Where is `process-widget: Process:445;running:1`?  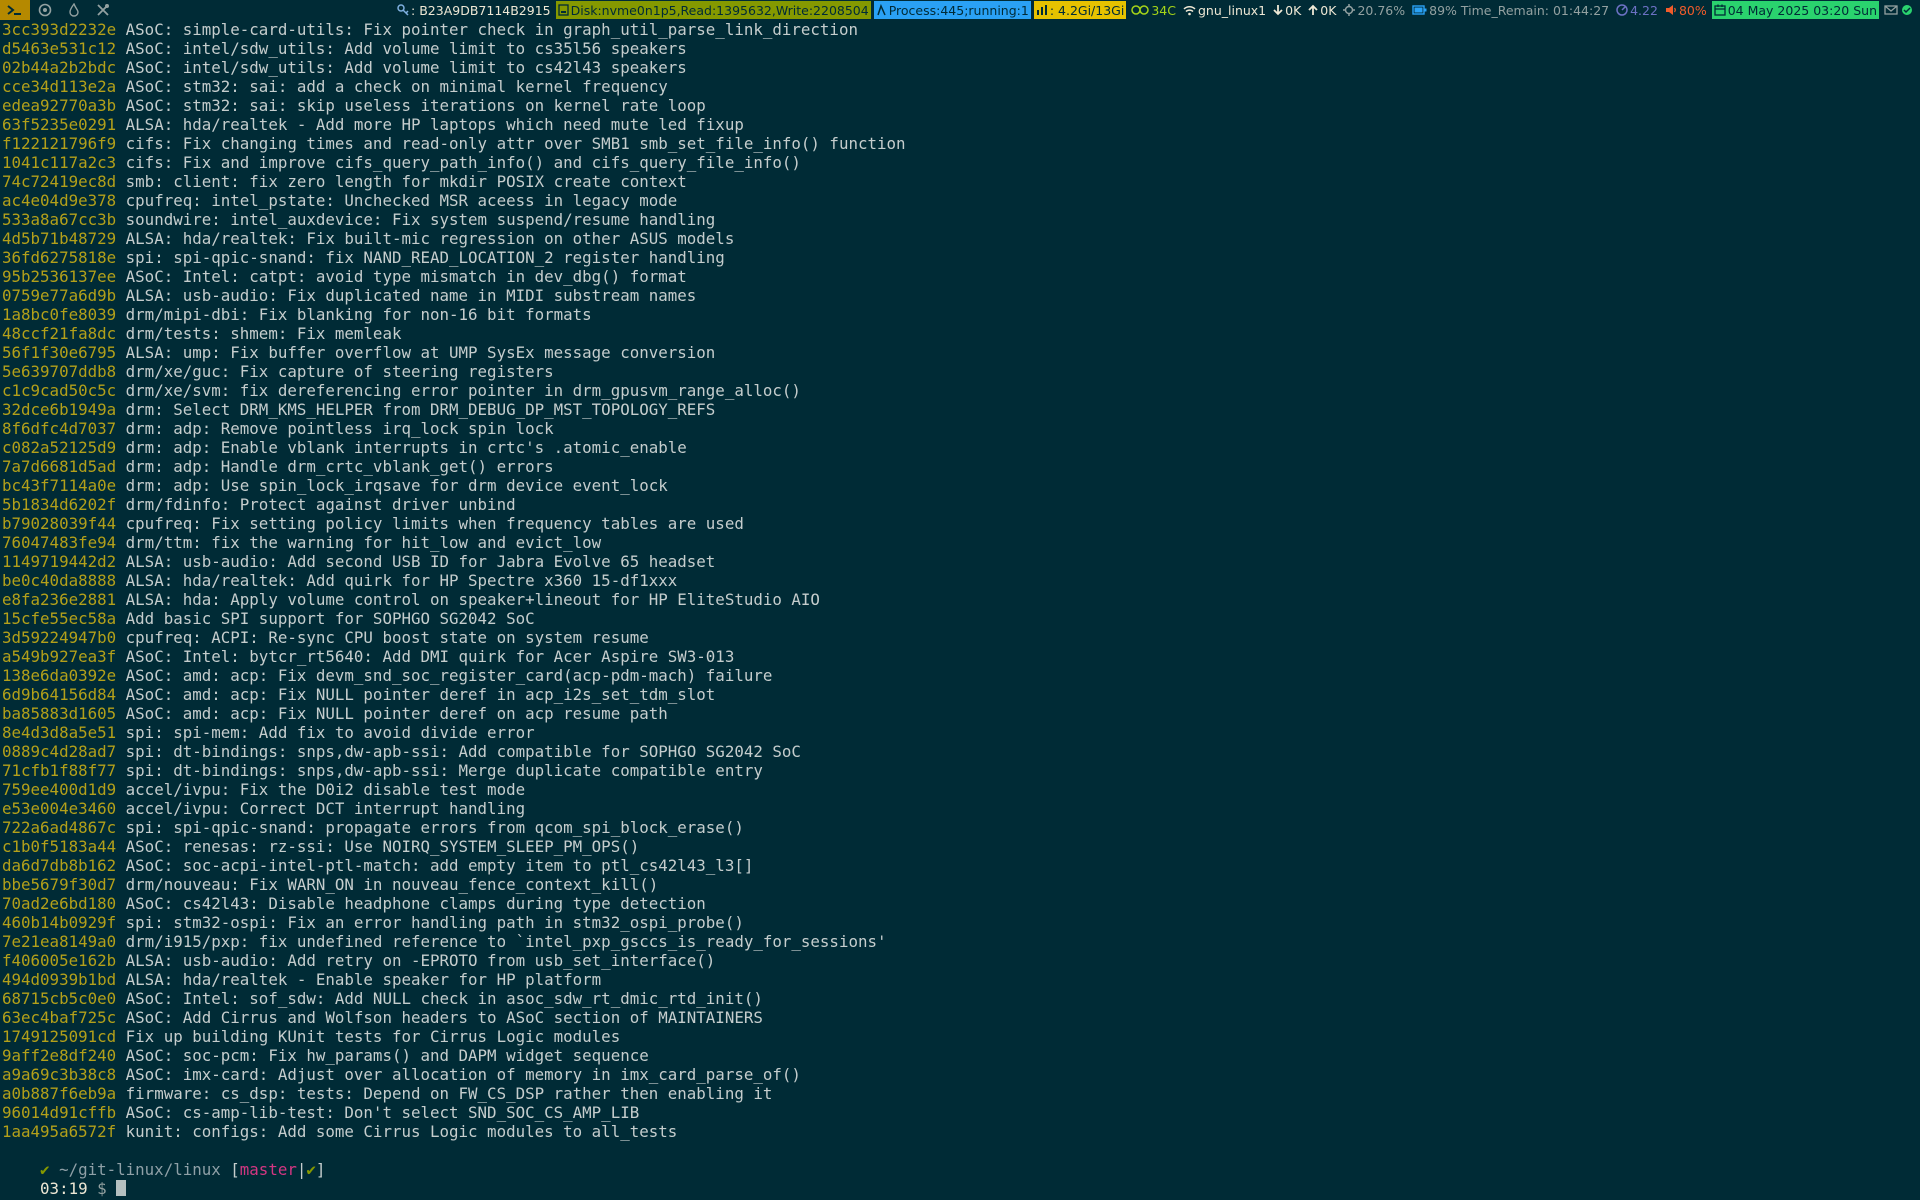 process-widget: Process:445;running:1 is located at coordinates (952, 10).